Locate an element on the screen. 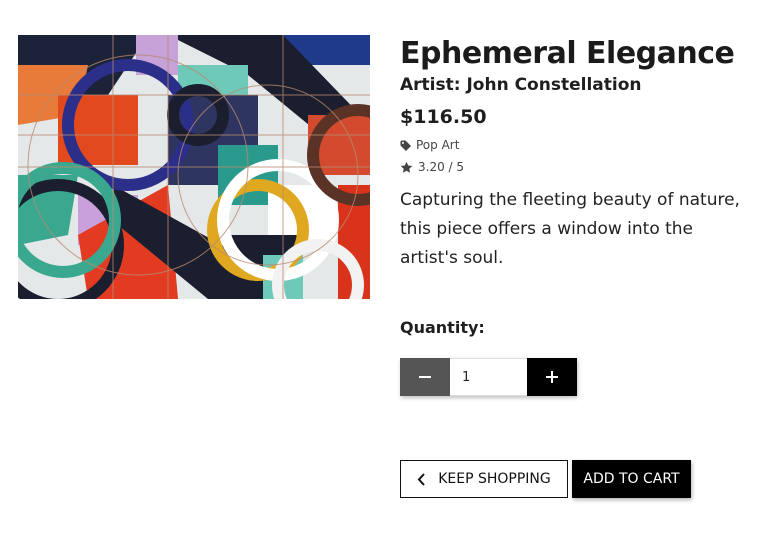 The width and height of the screenshot is (771, 554). minus-icon is located at coordinates (425, 377).